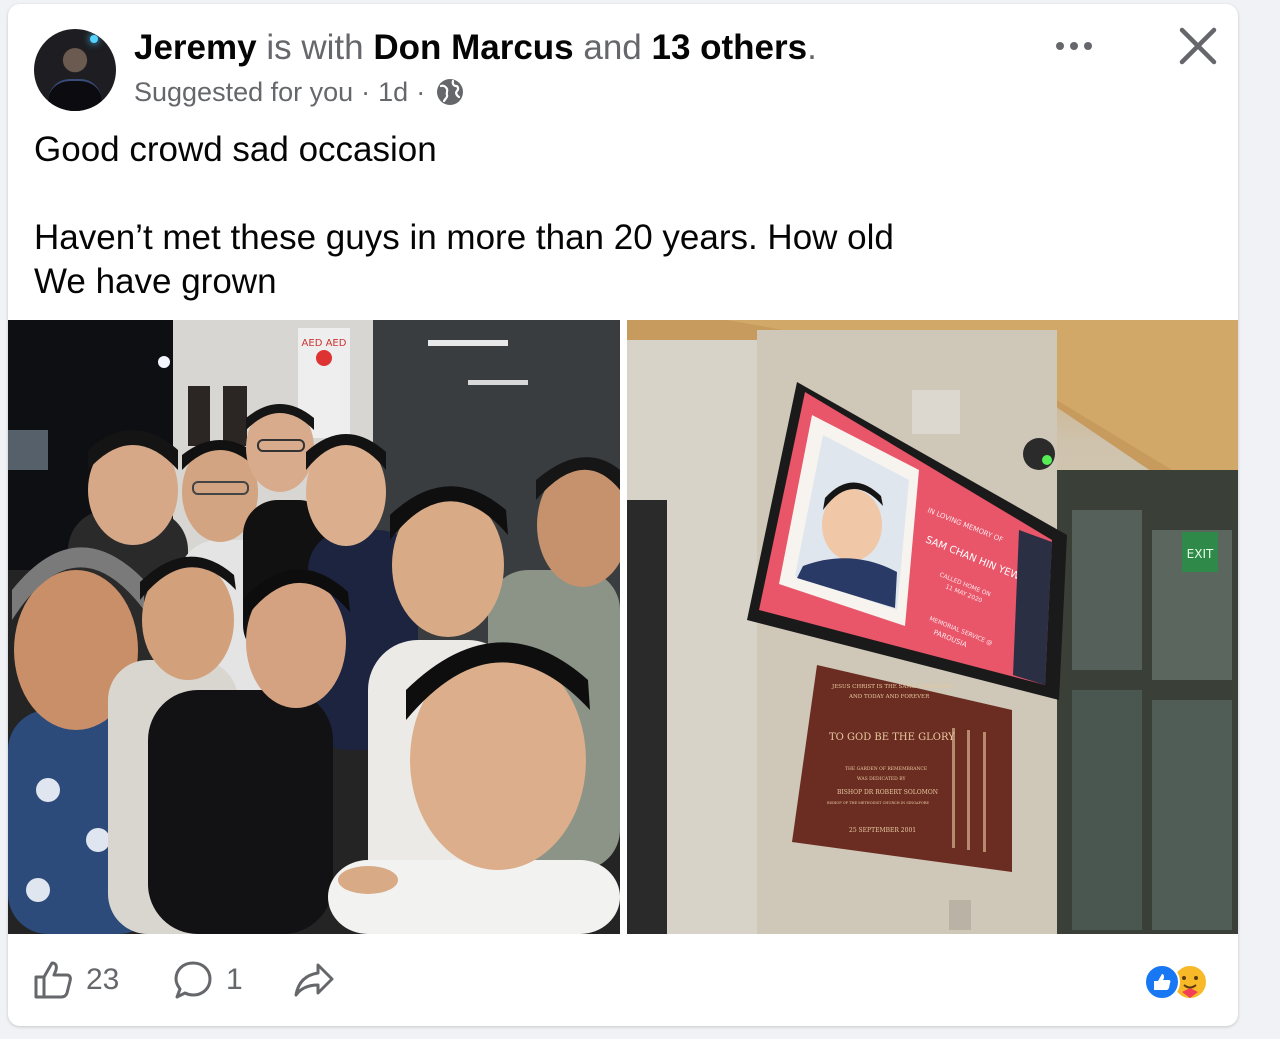  What do you see at coordinates (393, 92) in the screenshot?
I see `post-time: 1d` at bounding box center [393, 92].